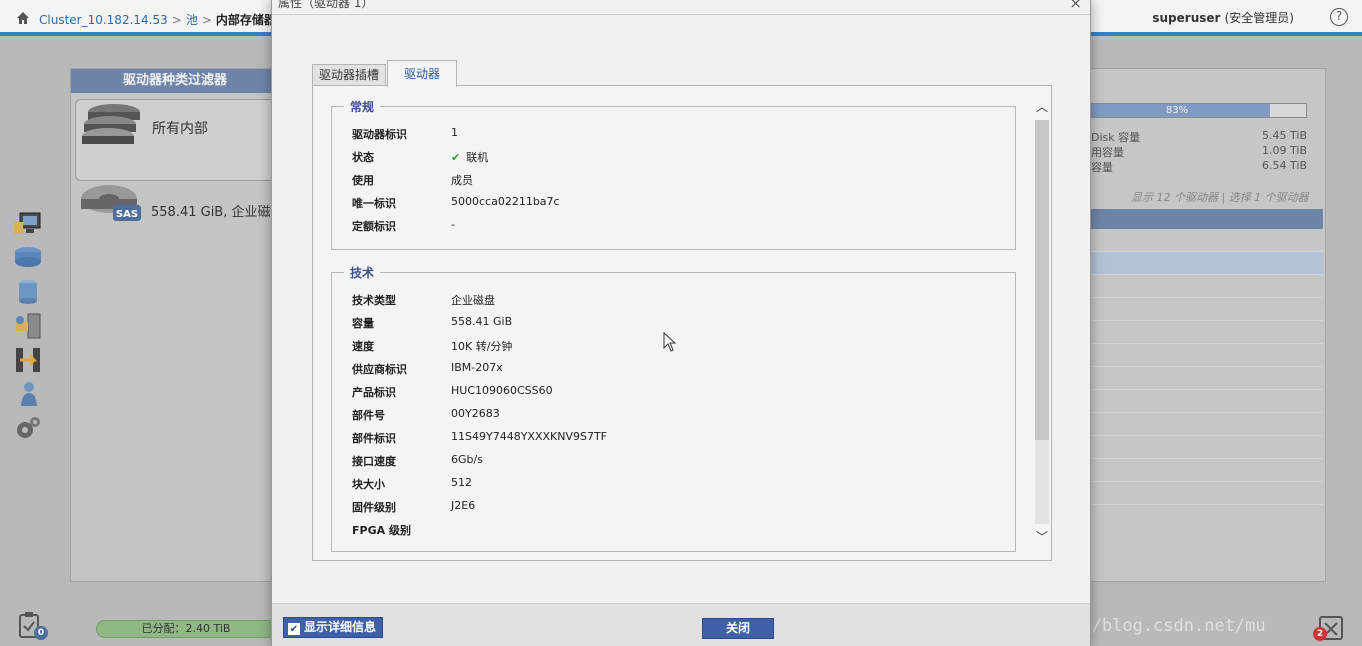 Image resolution: width=1362 pixels, height=646 pixels. What do you see at coordinates (1177, 110) in the screenshot?
I see `capacity-percent: 83%` at bounding box center [1177, 110].